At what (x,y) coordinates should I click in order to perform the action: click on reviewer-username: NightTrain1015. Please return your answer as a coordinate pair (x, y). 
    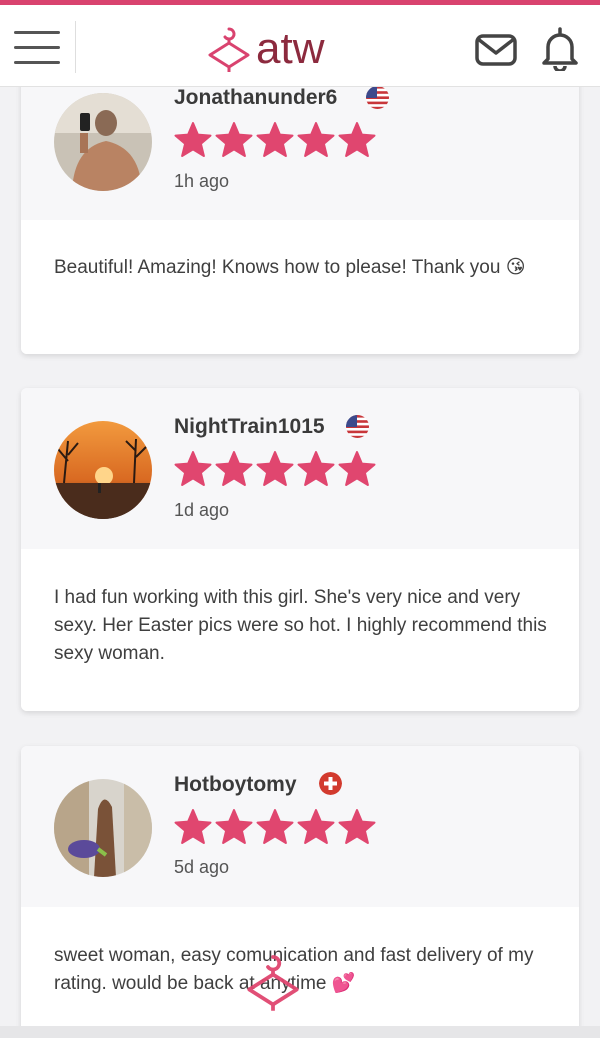
    Looking at the image, I should click on (249, 427).